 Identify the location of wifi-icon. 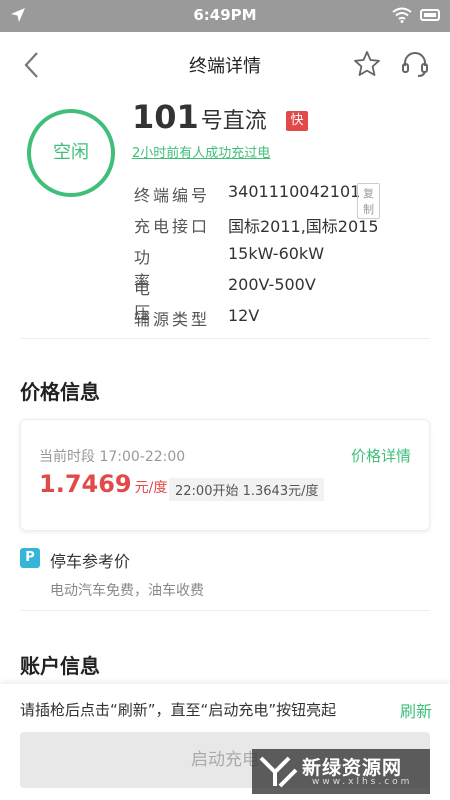
(402, 17).